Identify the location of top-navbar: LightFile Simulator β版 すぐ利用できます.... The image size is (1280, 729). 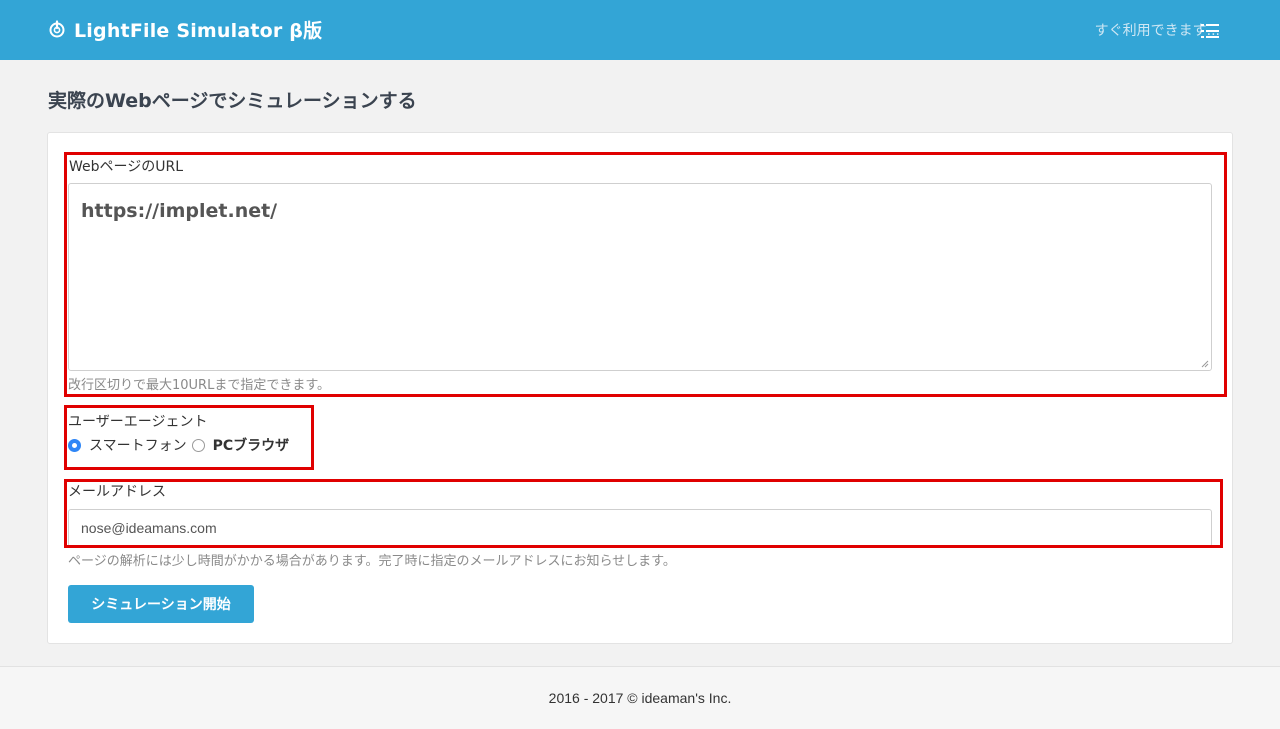
(640, 30).